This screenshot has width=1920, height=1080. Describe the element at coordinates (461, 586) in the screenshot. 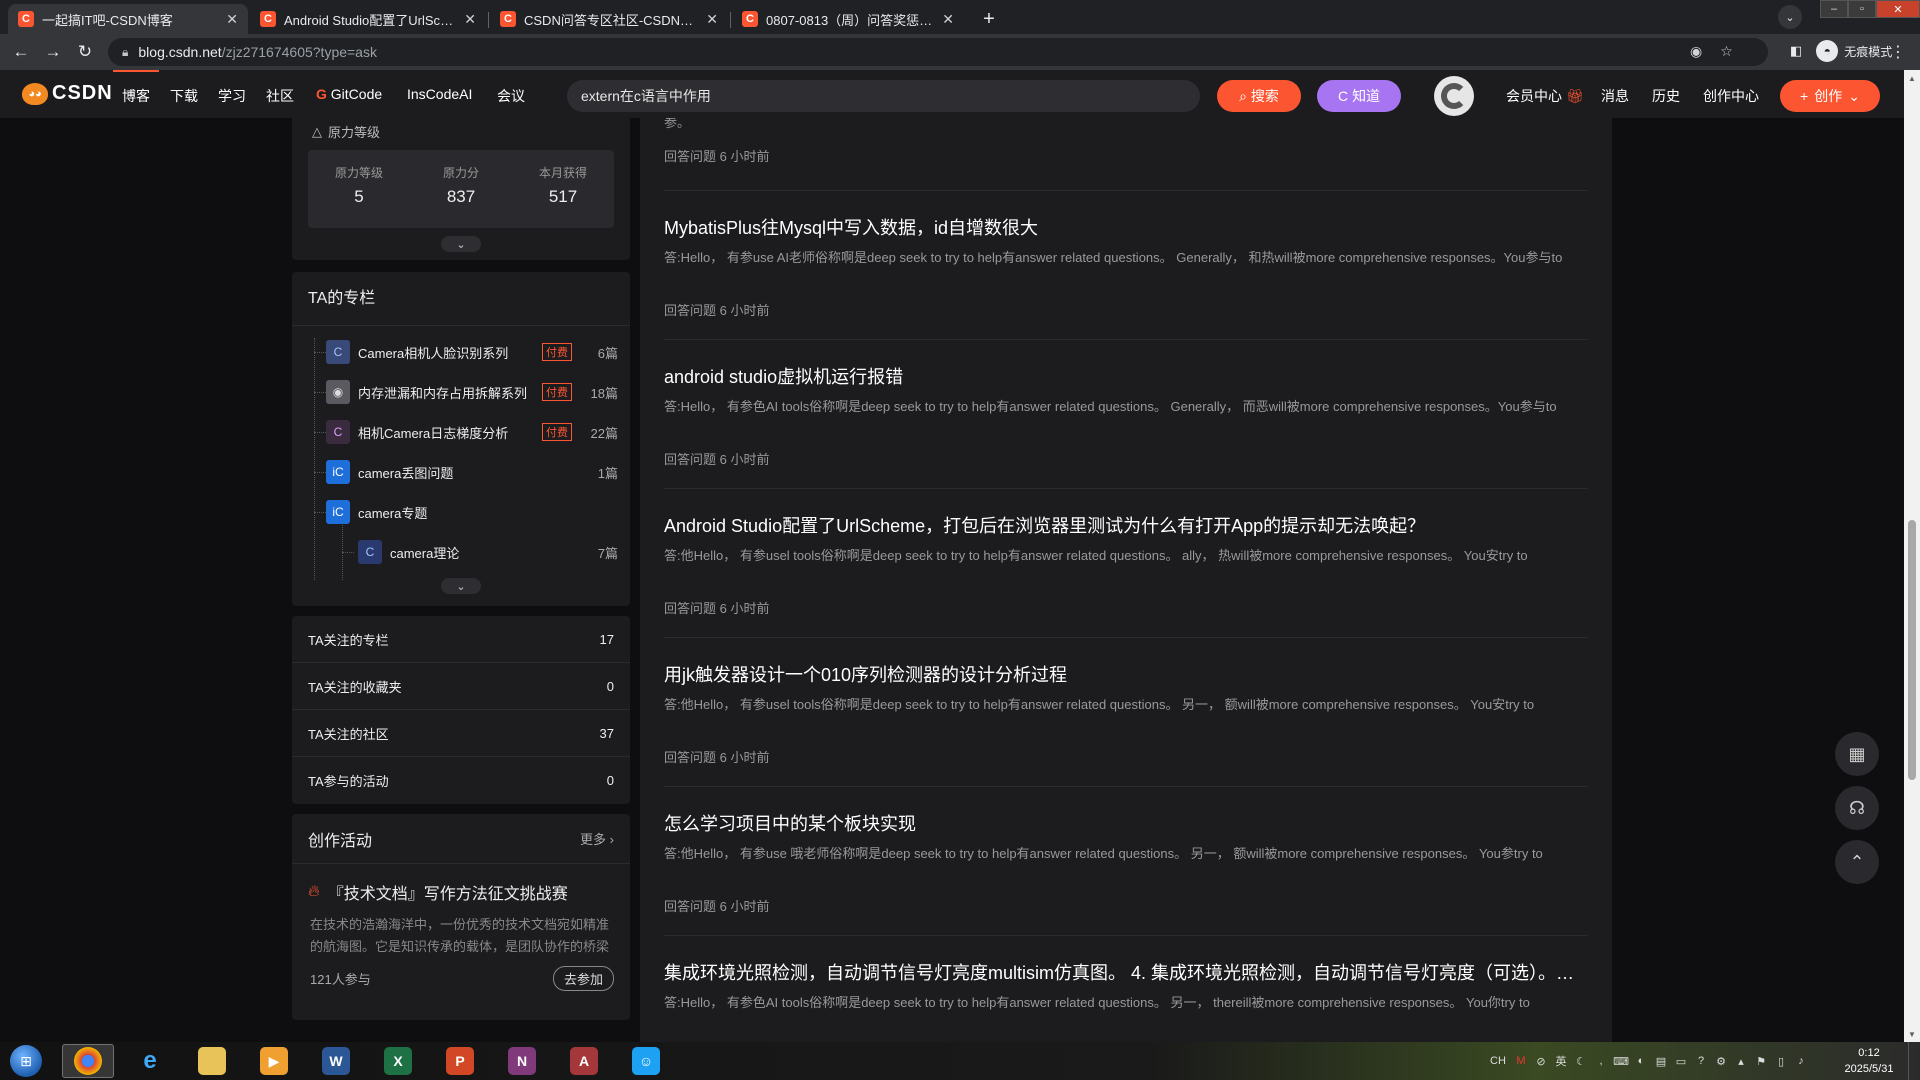

I see `expand-columns-chevron-icon: ⌄` at that location.